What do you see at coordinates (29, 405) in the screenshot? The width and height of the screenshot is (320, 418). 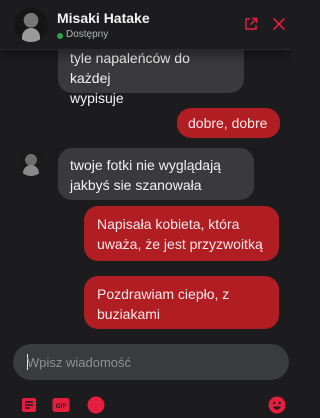 I see `file-icon` at bounding box center [29, 405].